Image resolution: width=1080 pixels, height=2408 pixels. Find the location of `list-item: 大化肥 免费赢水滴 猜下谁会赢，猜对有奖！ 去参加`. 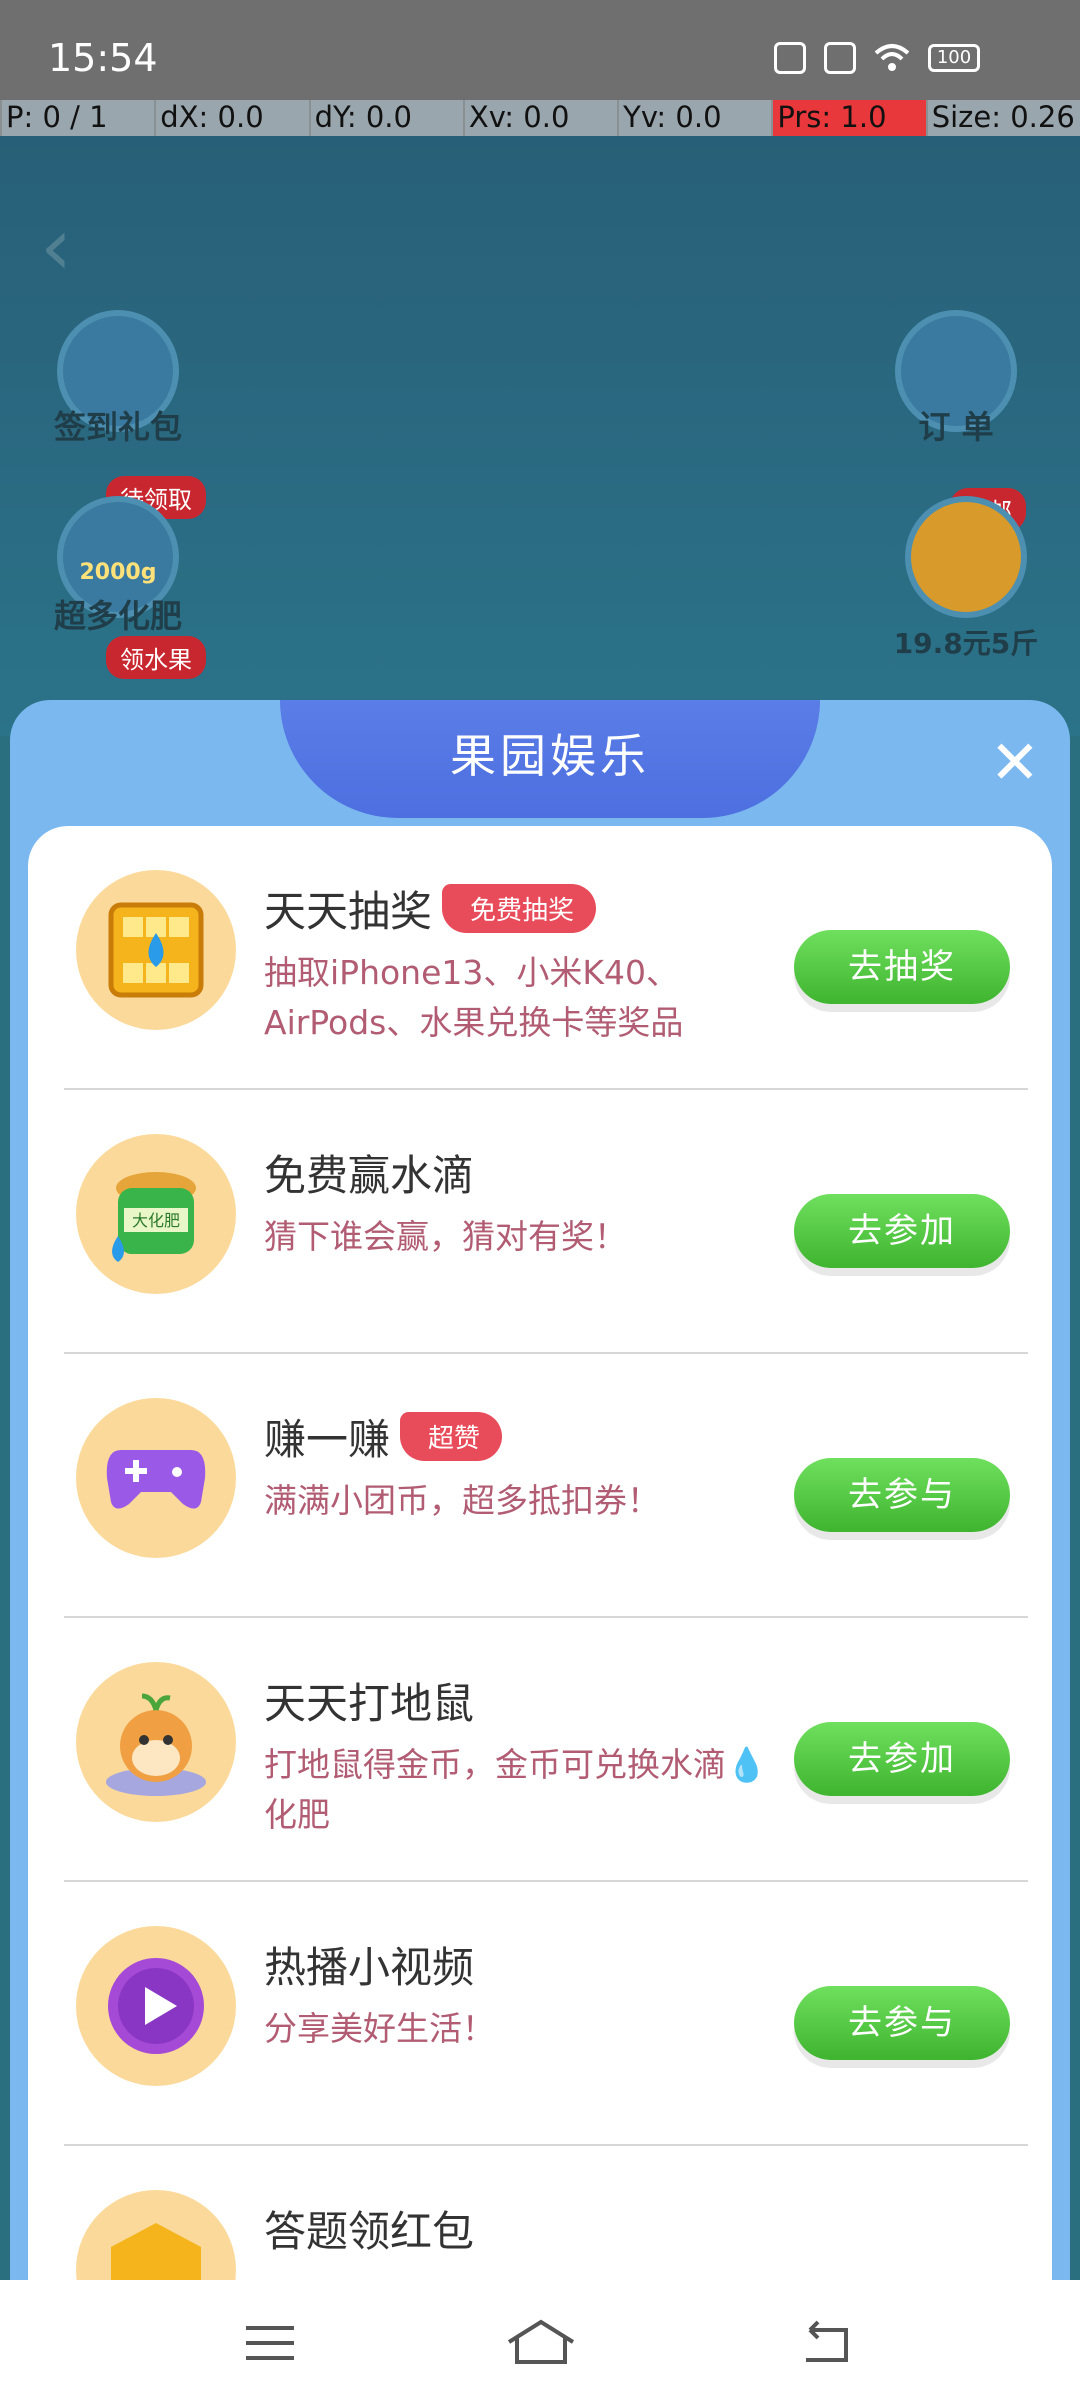

list-item: 大化肥 免费赢水滴 猜下谁会赢，猜对有奖！ 去参加 is located at coordinates (546, 1222).